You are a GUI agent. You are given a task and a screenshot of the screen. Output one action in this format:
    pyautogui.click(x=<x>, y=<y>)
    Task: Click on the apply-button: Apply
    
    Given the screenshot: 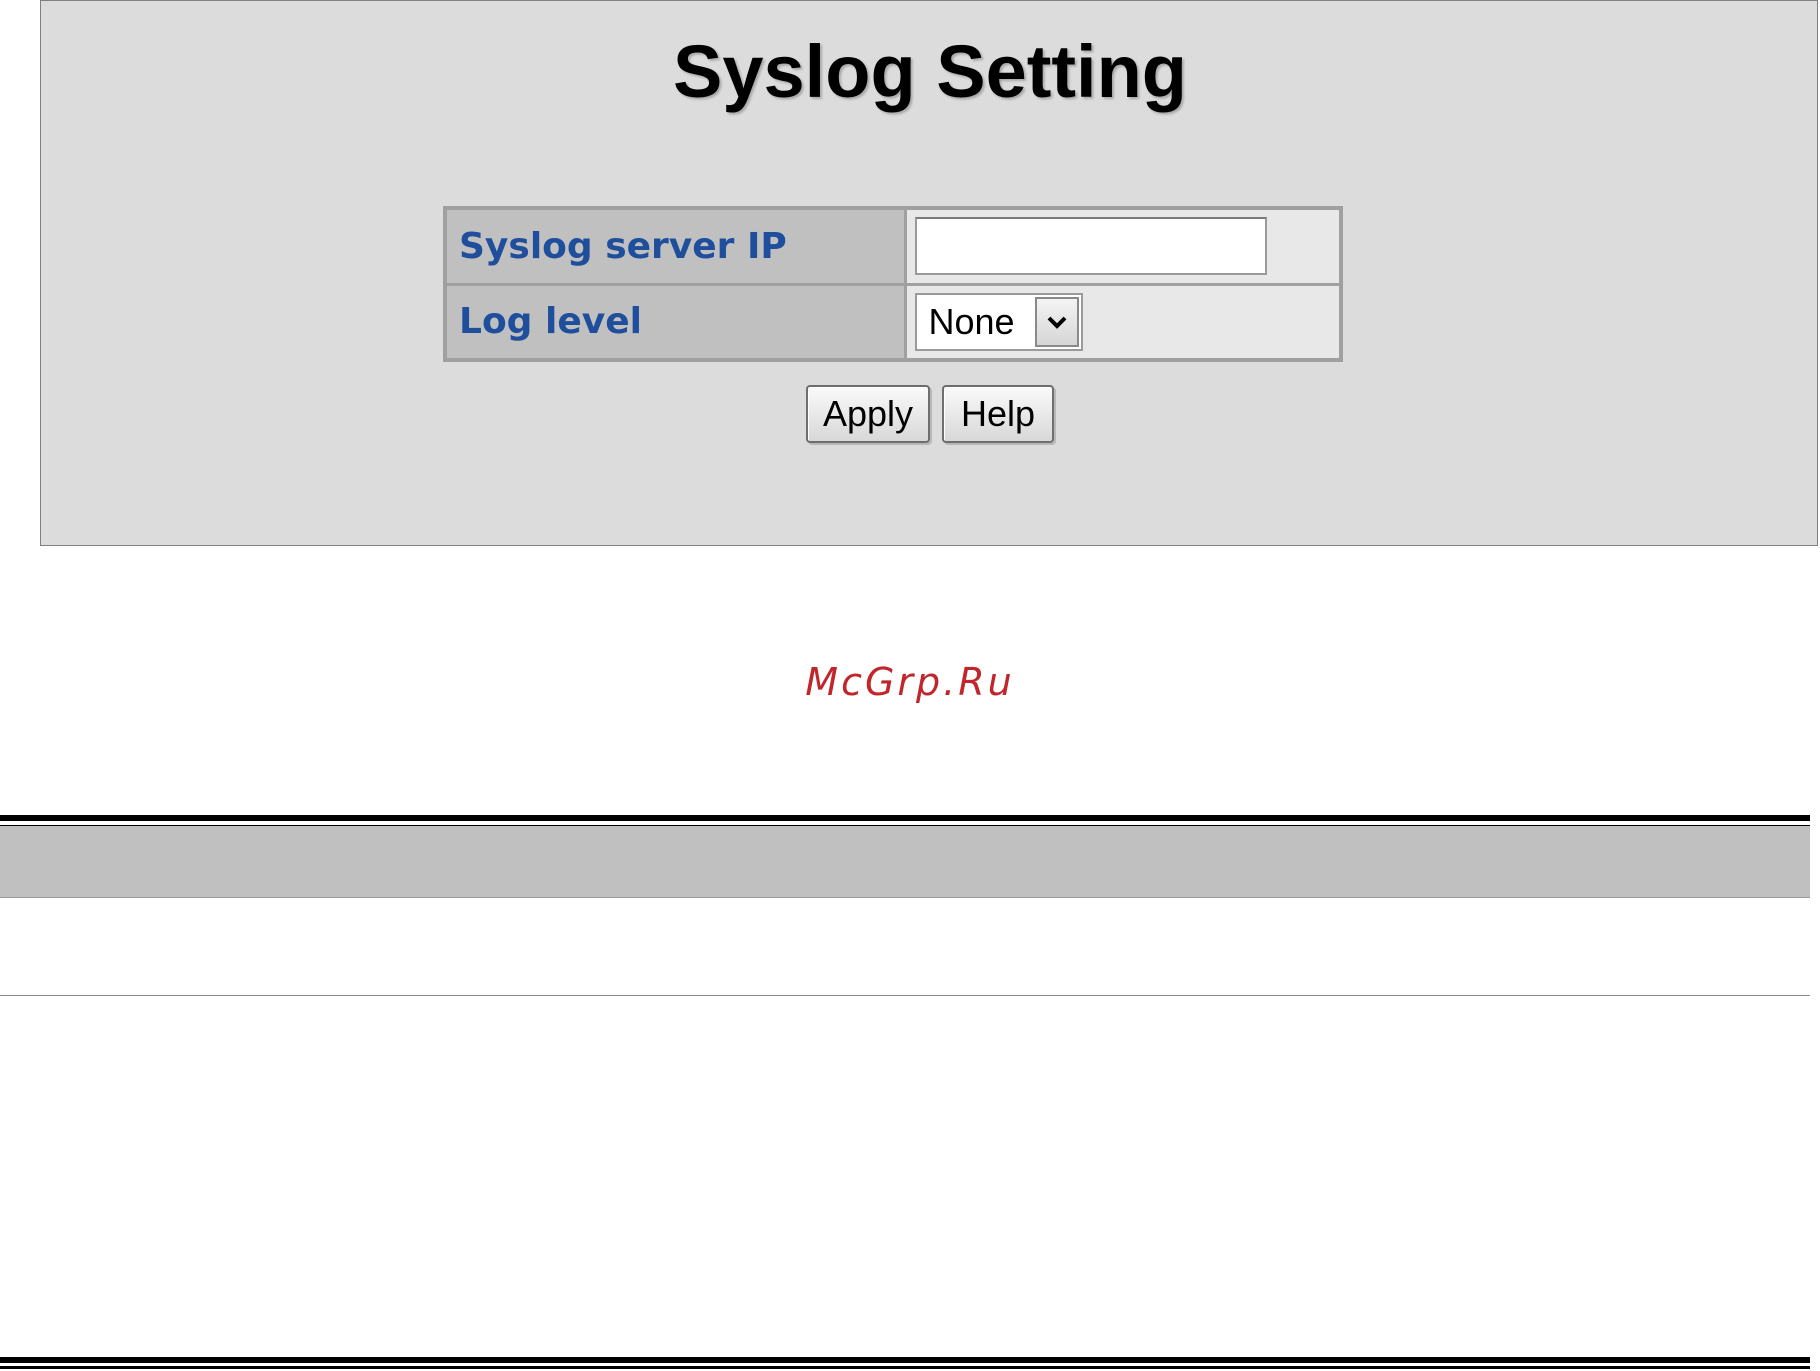 What is the action you would take?
    pyautogui.click(x=868, y=414)
    